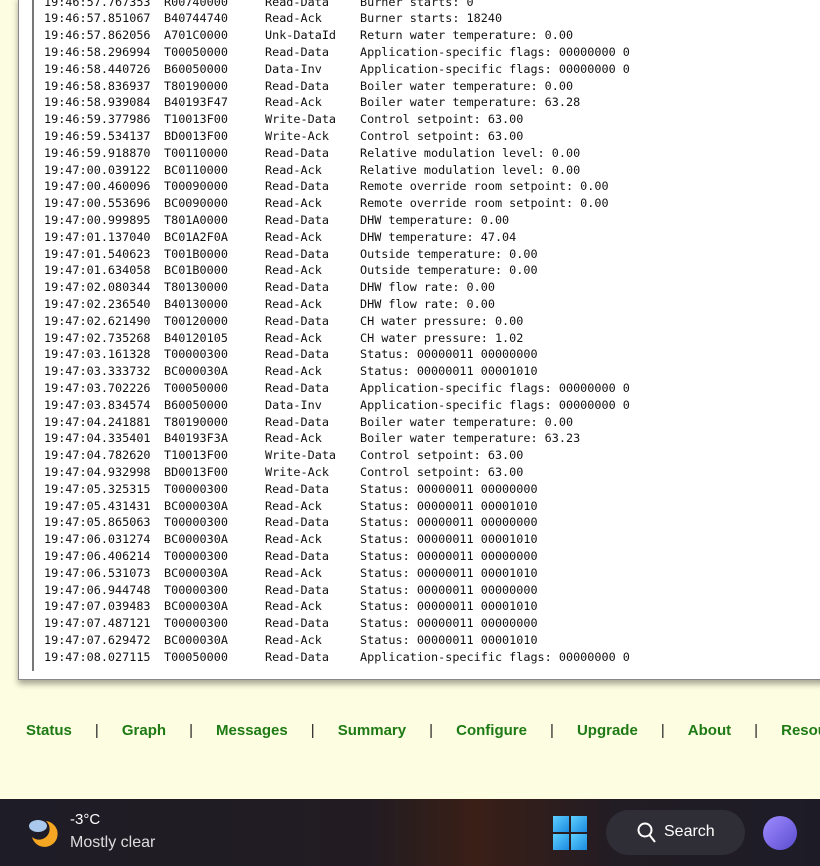  Describe the element at coordinates (675, 832) in the screenshot. I see `search-button: Search` at that location.